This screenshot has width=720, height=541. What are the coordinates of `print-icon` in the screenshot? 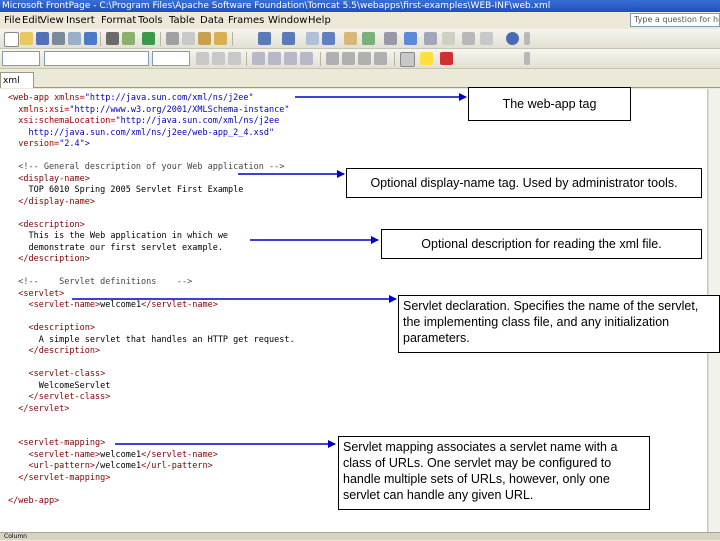 It's located at (112, 38).